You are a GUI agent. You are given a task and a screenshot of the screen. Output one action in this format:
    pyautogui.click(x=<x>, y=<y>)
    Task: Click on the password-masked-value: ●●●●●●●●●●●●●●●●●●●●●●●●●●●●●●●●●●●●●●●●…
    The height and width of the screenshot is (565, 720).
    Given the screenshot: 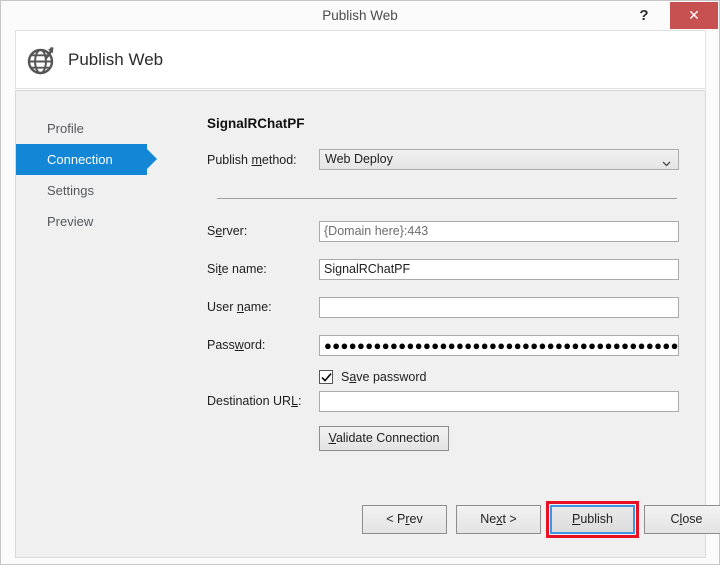 What is the action you would take?
    pyautogui.click(x=501, y=345)
    